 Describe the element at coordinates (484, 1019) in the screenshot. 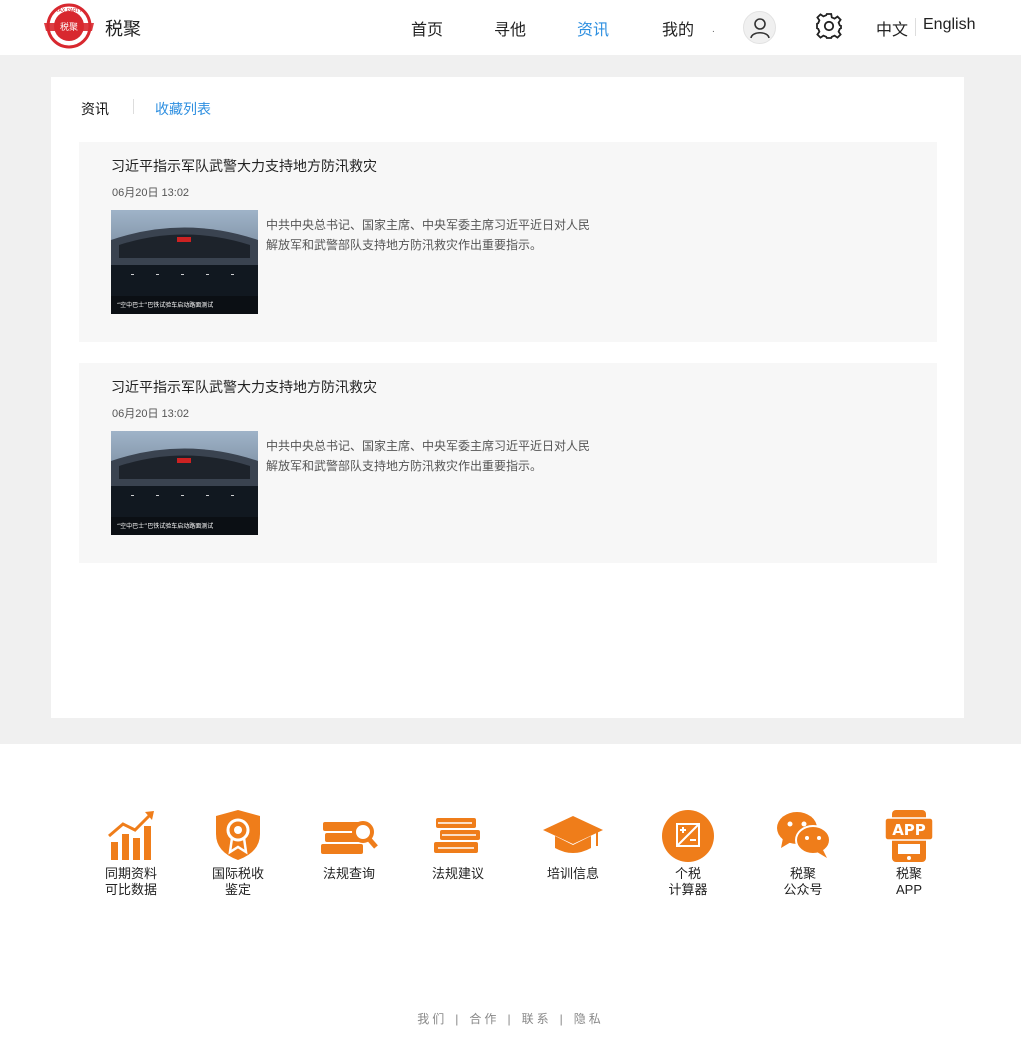

I see `footer-link-cooperation: 合作` at that location.